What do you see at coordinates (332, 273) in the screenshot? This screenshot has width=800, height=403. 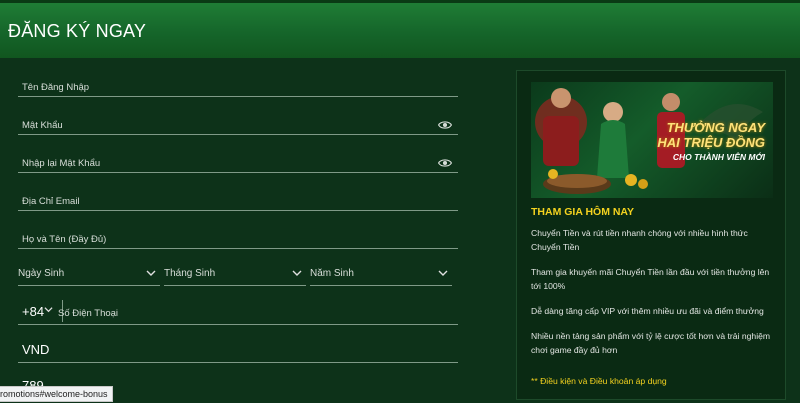 I see `birth-year-label: Năm Sinh` at bounding box center [332, 273].